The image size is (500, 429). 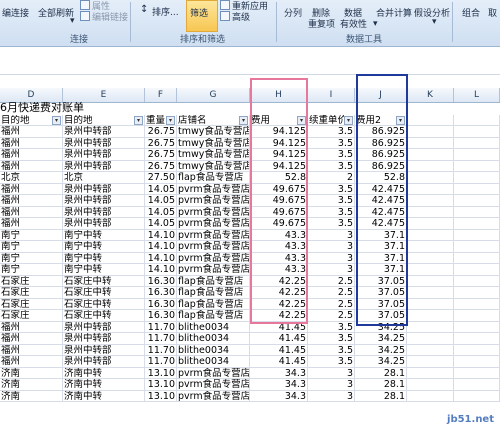 What do you see at coordinates (394, 12) in the screenshot?
I see `consolidate-button: 合并计算` at bounding box center [394, 12].